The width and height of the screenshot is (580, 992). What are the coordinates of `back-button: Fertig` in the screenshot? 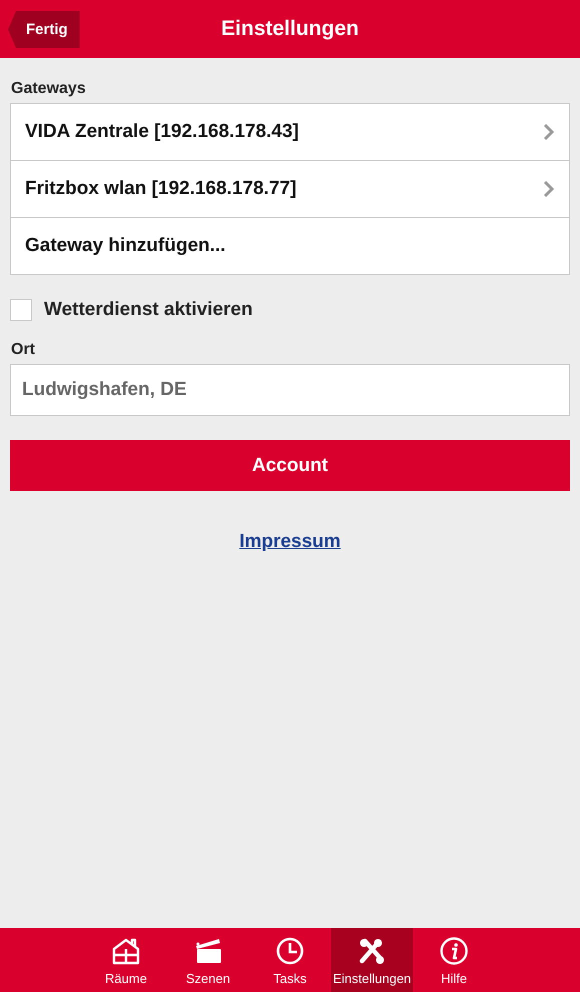 It's located at (44, 29).